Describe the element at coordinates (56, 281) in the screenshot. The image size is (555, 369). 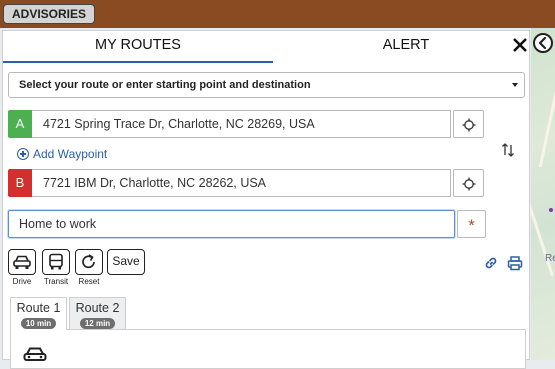
I see `transit-label: Transit` at that location.